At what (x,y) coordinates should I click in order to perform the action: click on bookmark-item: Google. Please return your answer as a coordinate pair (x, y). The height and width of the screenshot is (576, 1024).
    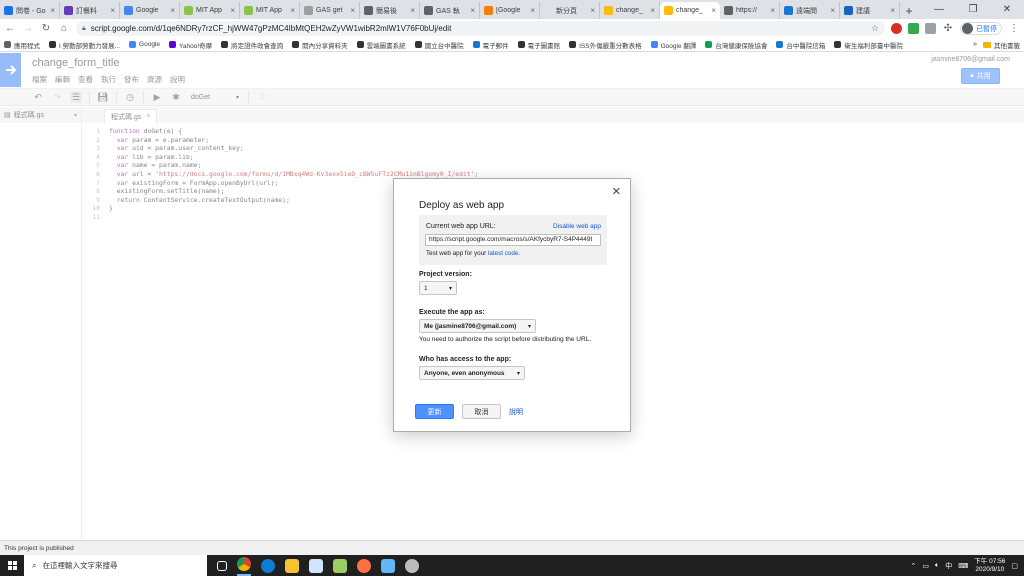
    Looking at the image, I should click on (144, 44).